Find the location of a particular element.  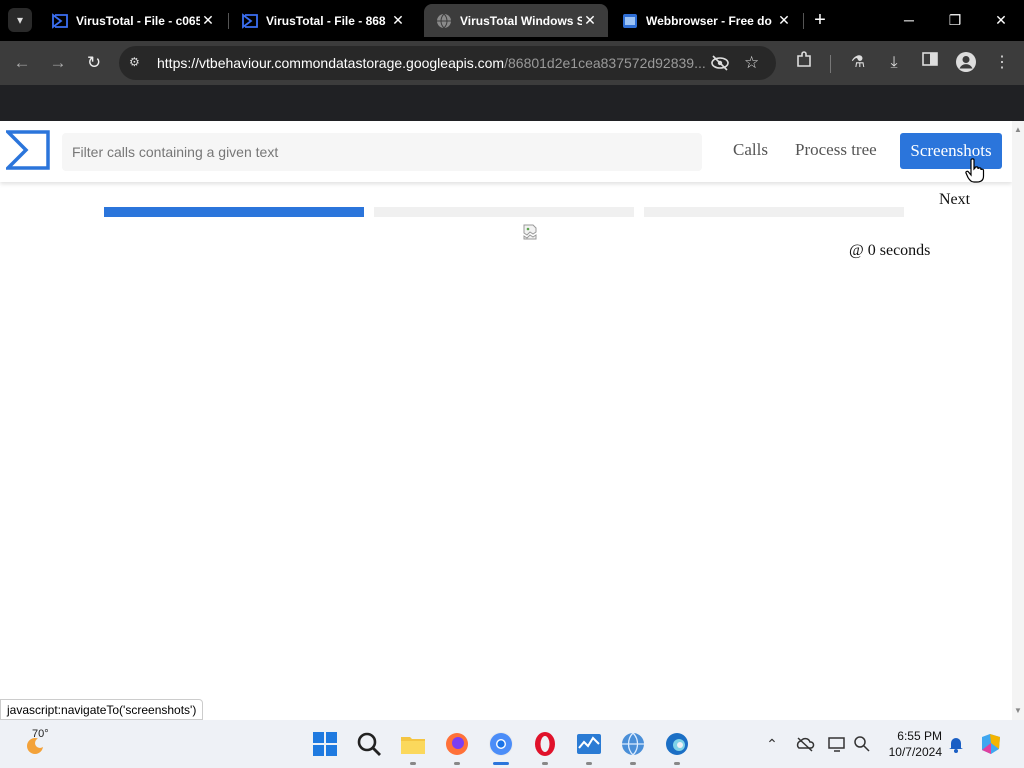

next-link: Next is located at coordinates (954, 200).